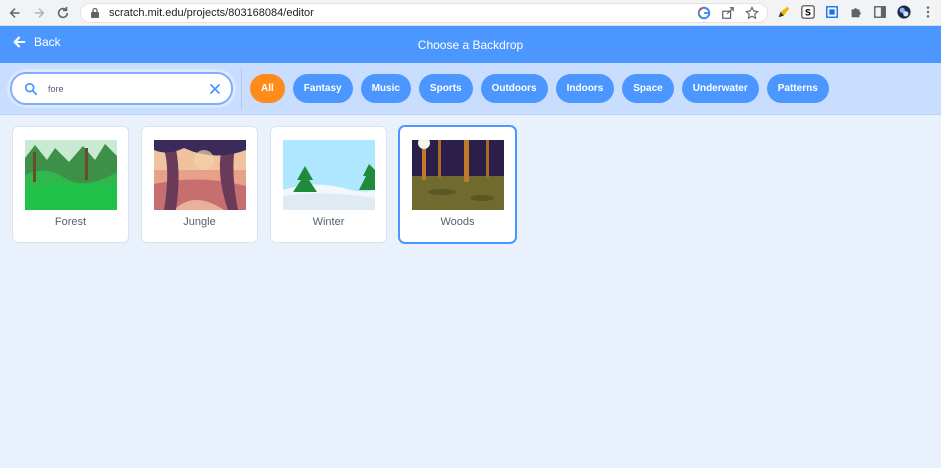 The image size is (941, 468). I want to click on tag-all-button: All, so click(267, 88).